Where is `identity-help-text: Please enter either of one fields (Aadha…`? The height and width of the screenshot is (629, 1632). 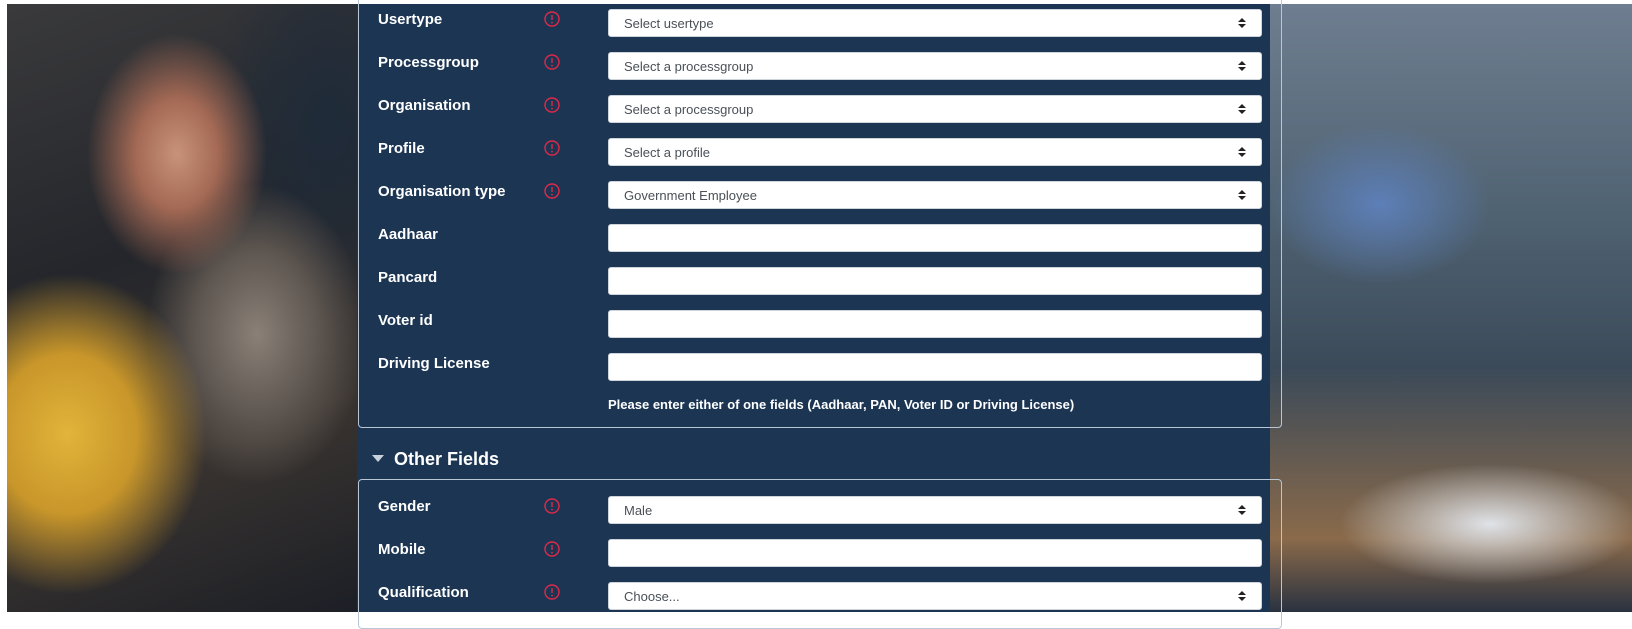
identity-help-text: Please enter either of one fields (Aadha… is located at coordinates (841, 404).